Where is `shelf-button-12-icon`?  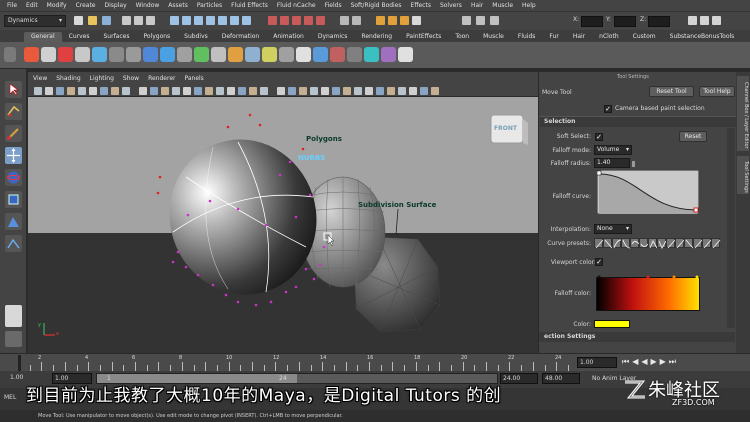
shelf-button-12-icon is located at coordinates (218, 54).